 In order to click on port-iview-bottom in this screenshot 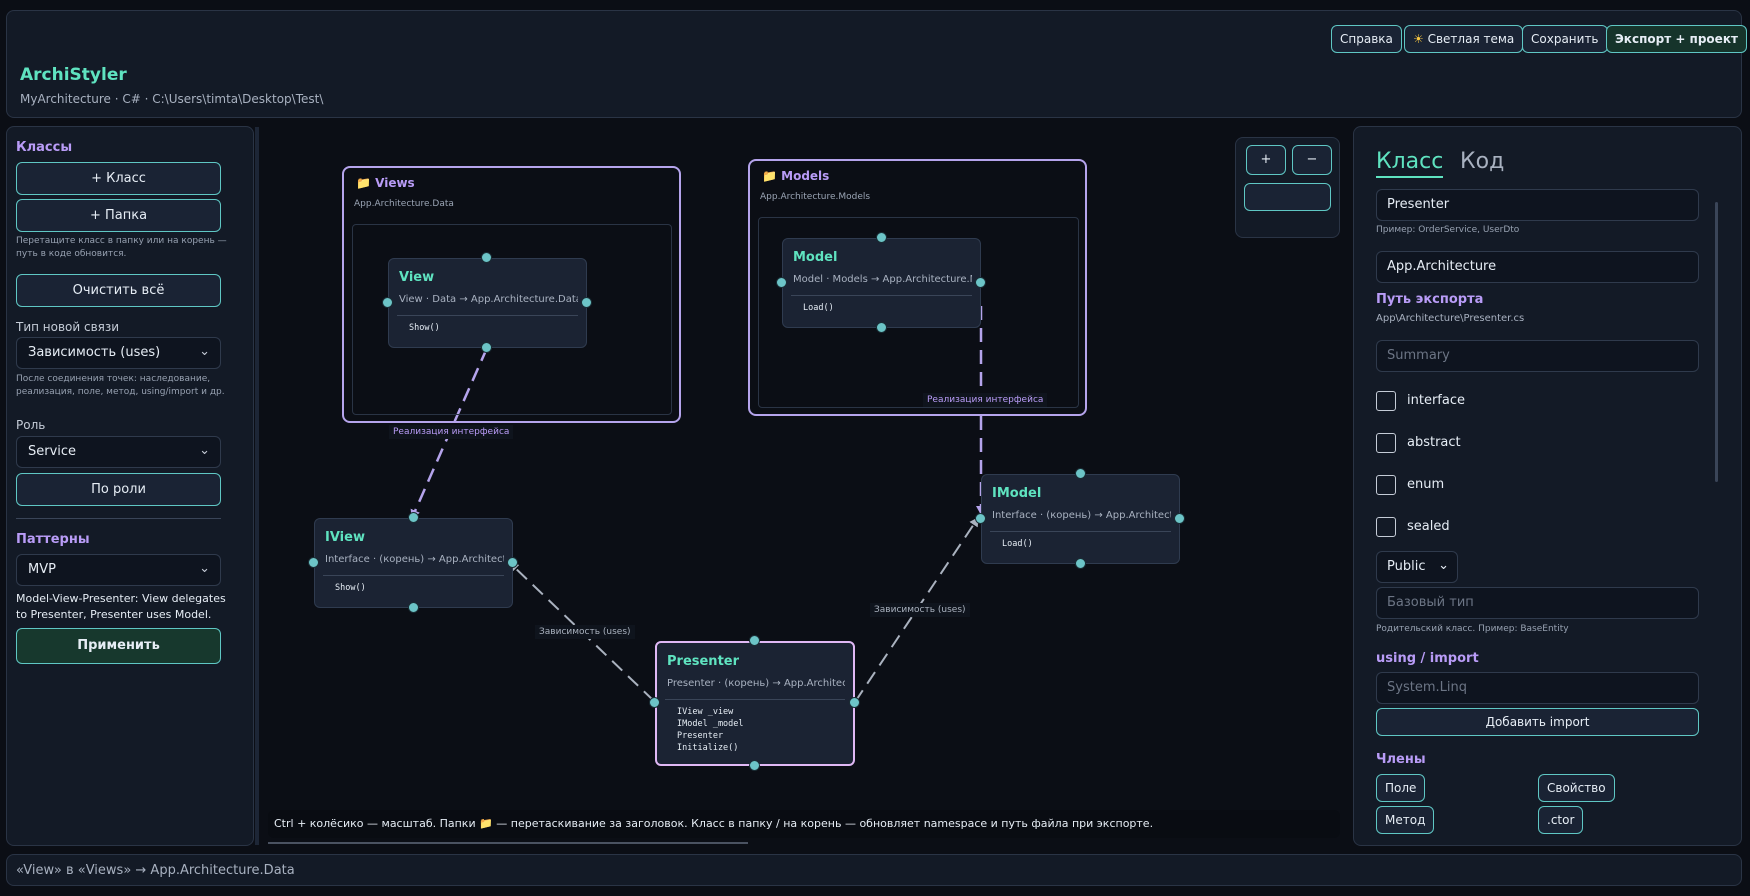, I will do `click(413, 607)`.